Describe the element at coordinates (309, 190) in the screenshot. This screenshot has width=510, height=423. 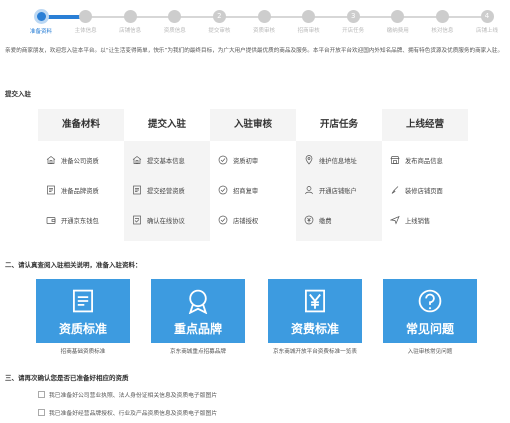
I see `user-icon` at that location.